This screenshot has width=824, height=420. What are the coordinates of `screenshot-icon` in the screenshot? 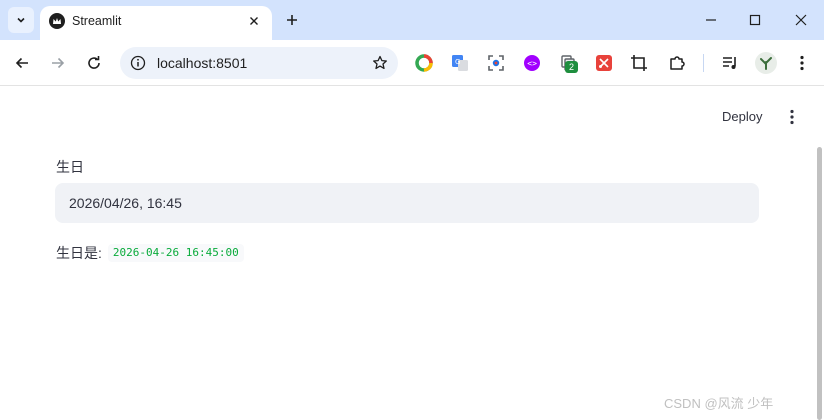 It's located at (496, 63).